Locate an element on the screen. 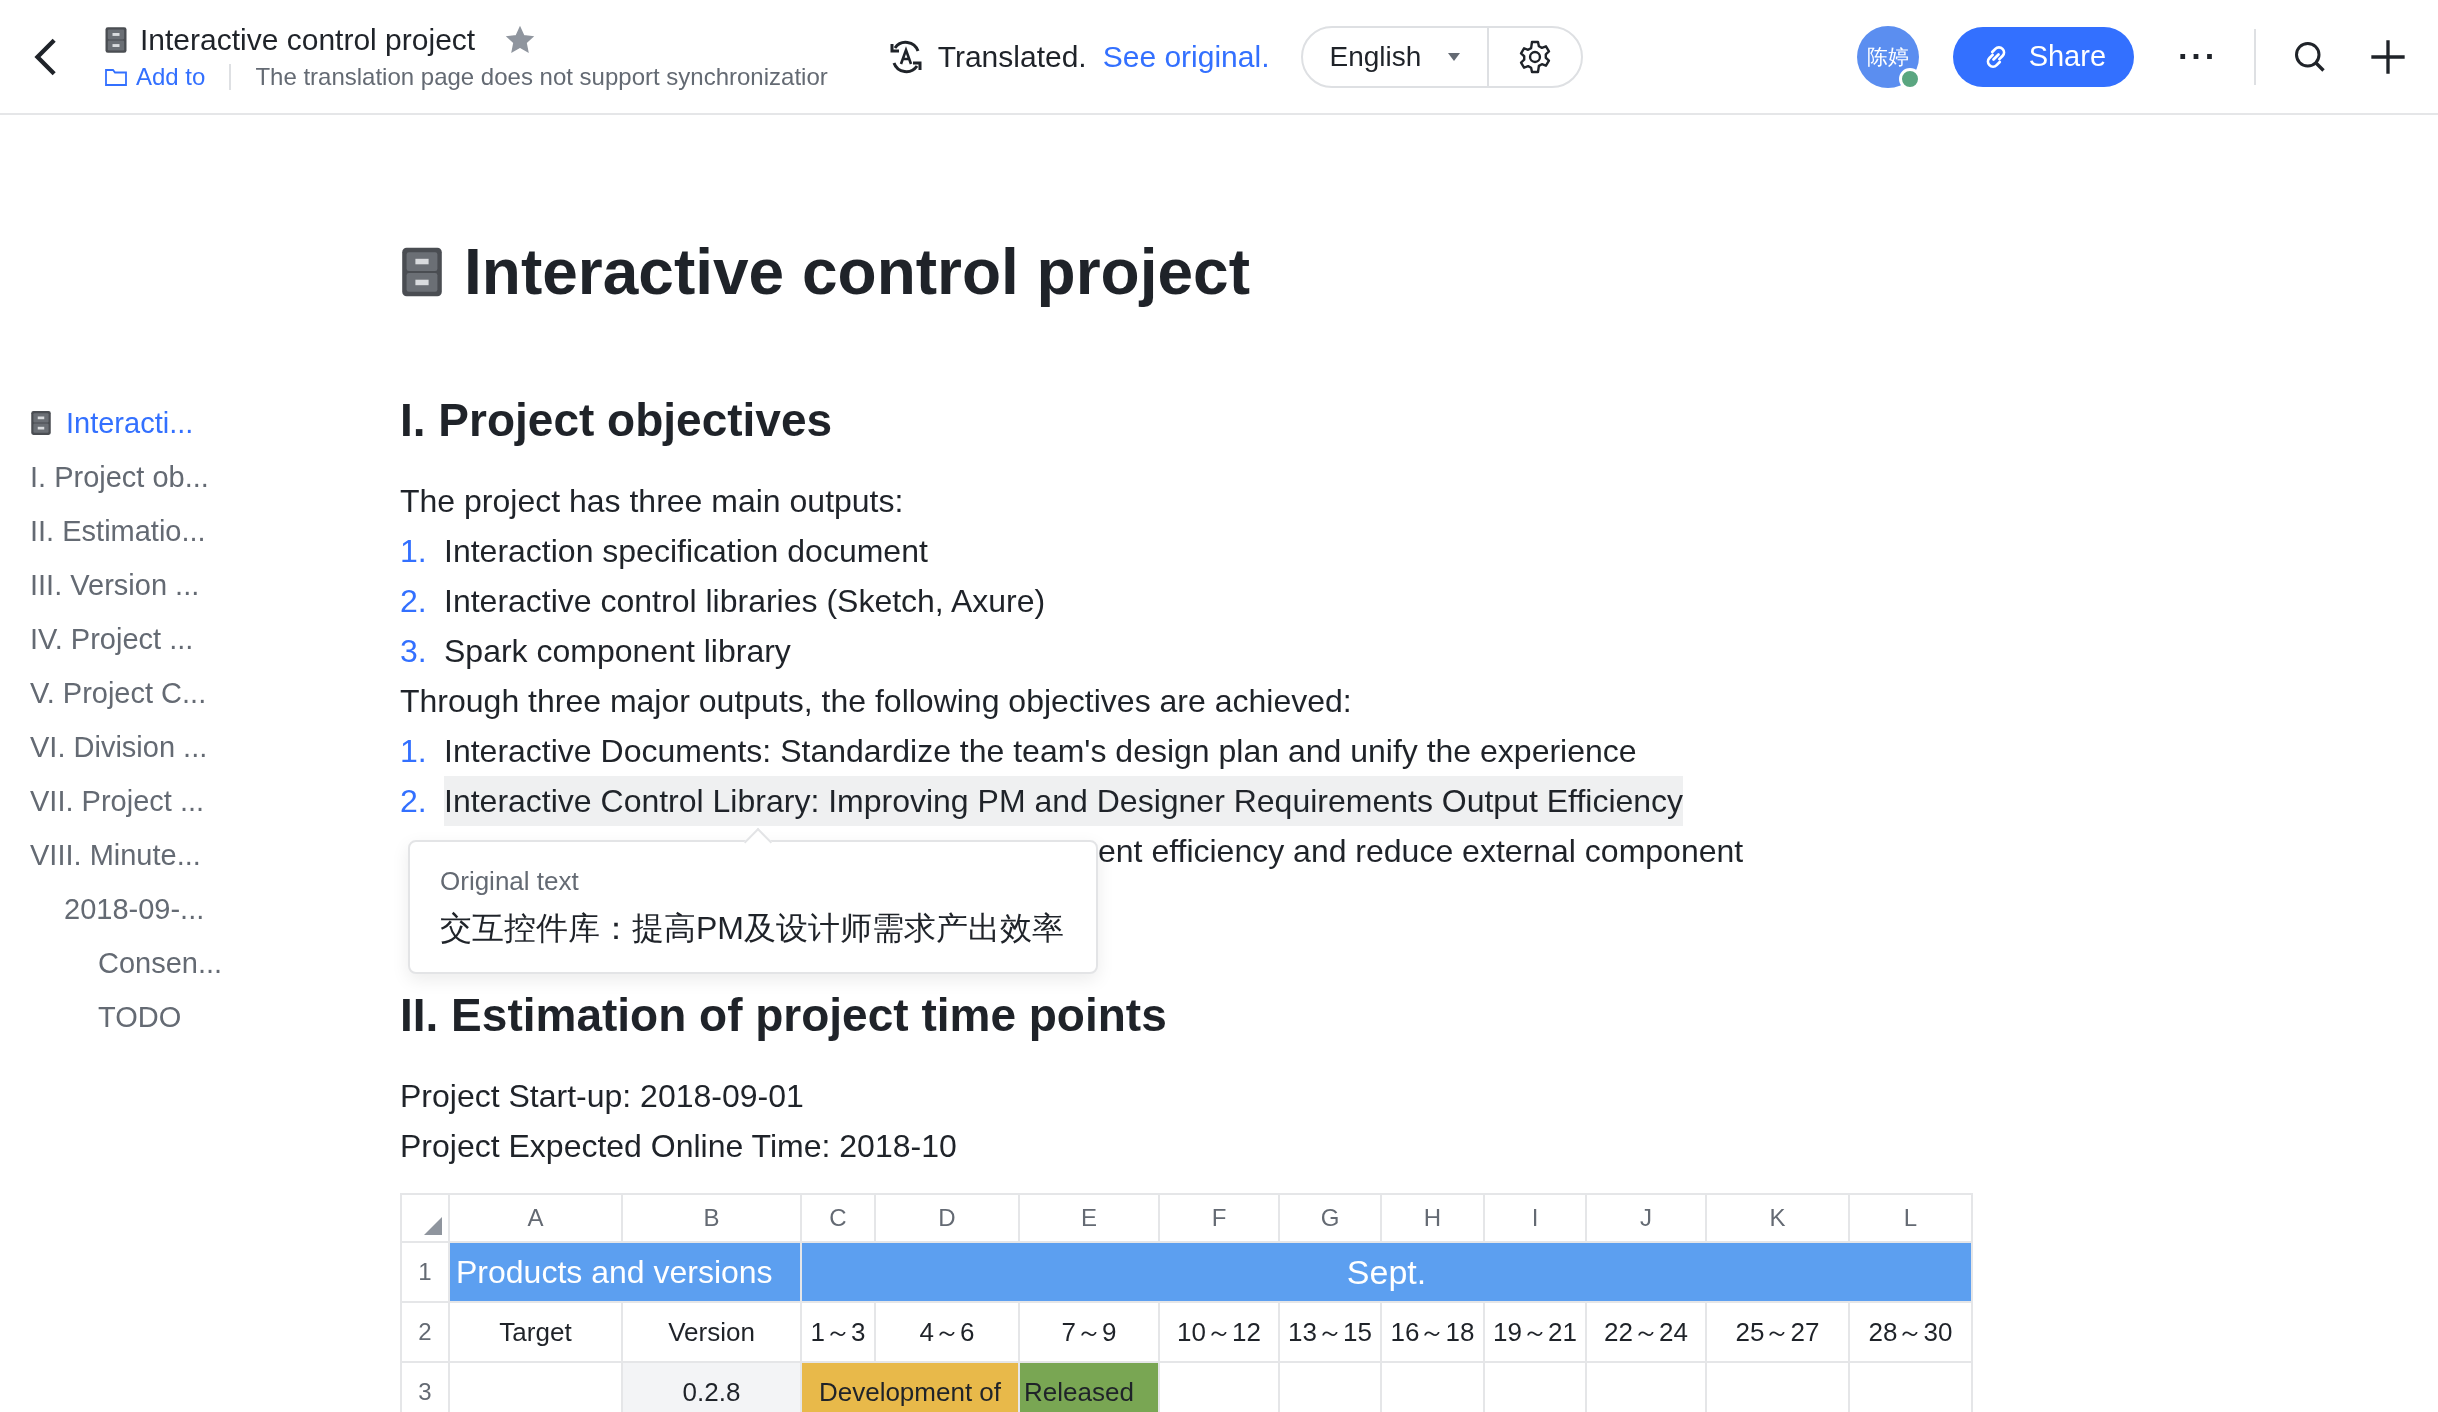 This screenshot has height=1412, width=2438. column-header: G is located at coordinates (1331, 1219).